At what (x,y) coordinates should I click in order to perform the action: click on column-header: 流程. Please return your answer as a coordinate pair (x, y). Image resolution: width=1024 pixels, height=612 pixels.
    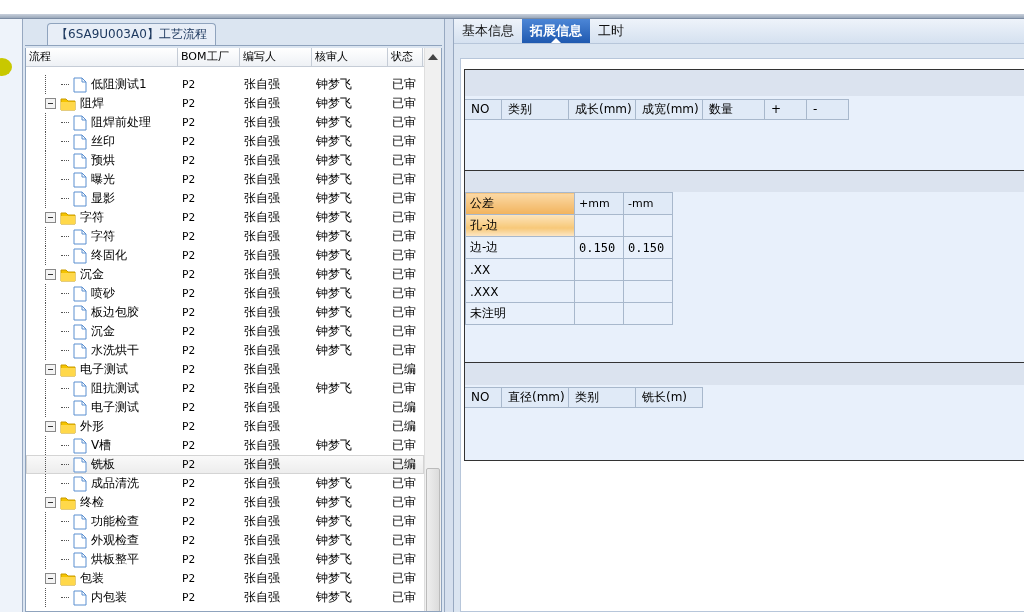
    Looking at the image, I should click on (102, 57).